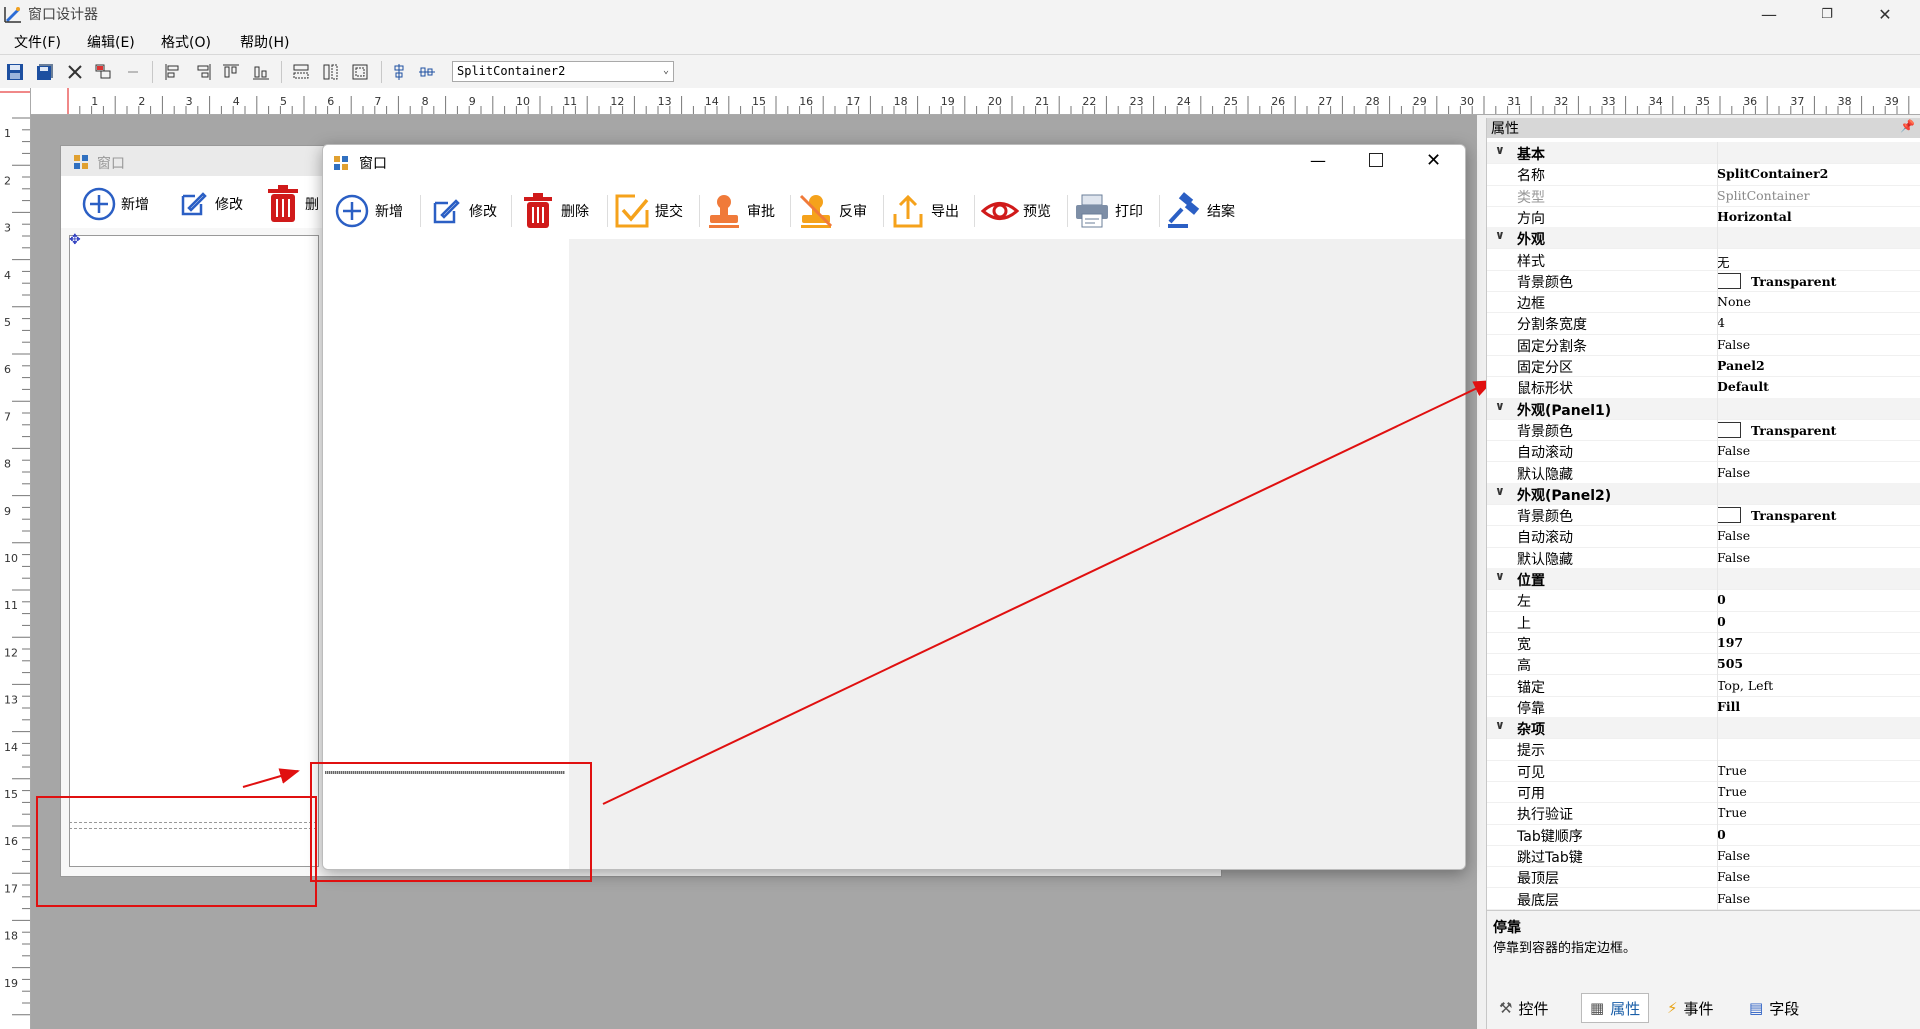 The image size is (1920, 1029). Describe the element at coordinates (1433, 160) in the screenshot. I see `close-icon: ✕` at that location.